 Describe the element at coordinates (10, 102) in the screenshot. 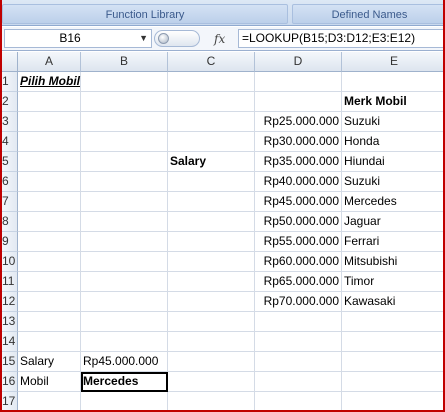

I see `row-header-2: 2` at that location.